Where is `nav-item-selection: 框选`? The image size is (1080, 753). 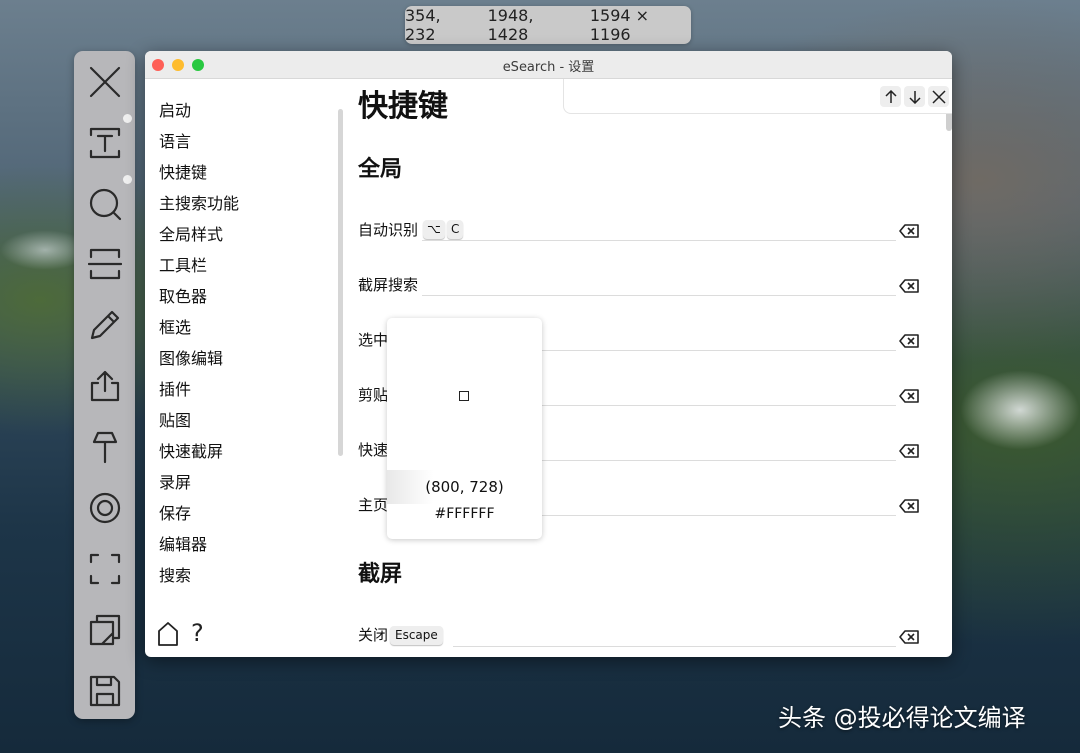
nav-item-selection: 框选 is located at coordinates (175, 326).